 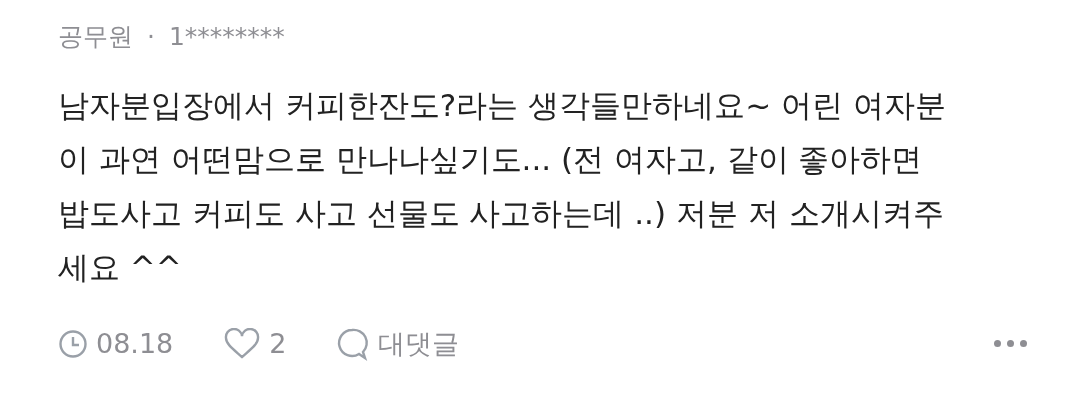 What do you see at coordinates (255, 343) in the screenshot?
I see `like-button: 2` at bounding box center [255, 343].